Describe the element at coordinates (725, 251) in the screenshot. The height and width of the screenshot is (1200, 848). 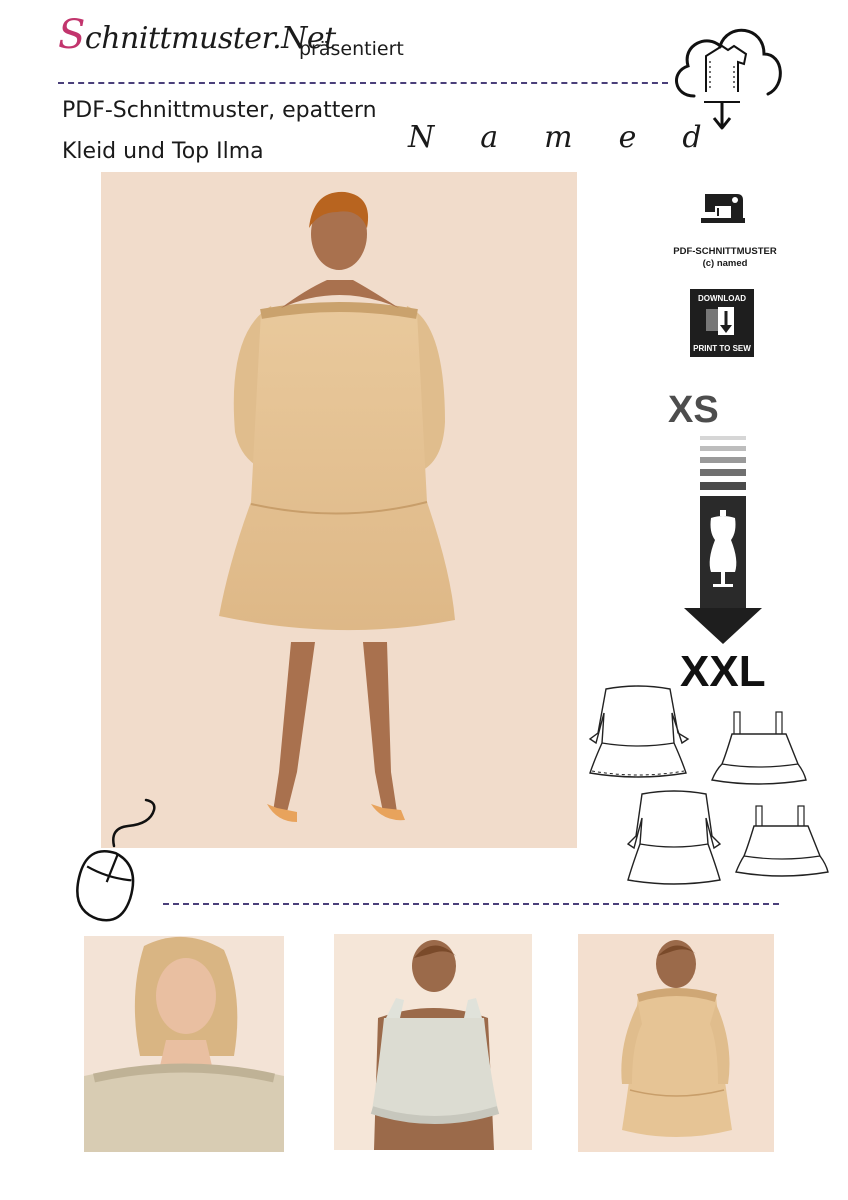
I see `pattern-label-line-1: PDF-SCHNITTMUSTER` at that location.